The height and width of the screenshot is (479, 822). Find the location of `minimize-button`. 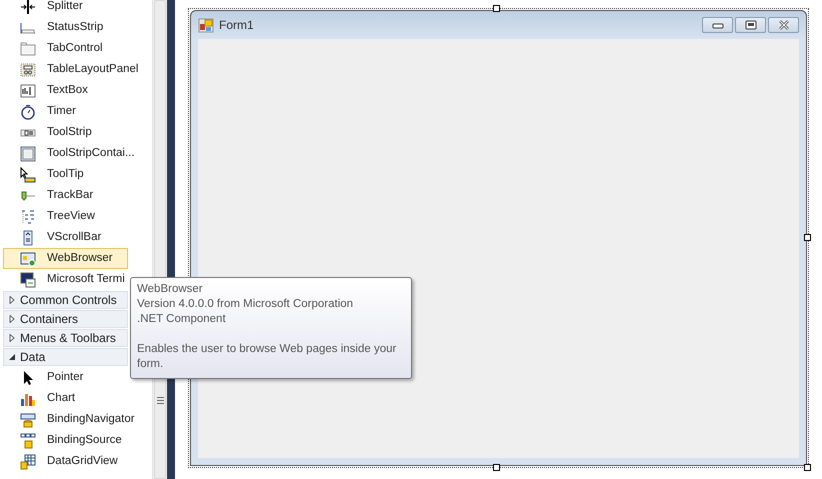

minimize-button is located at coordinates (717, 25).